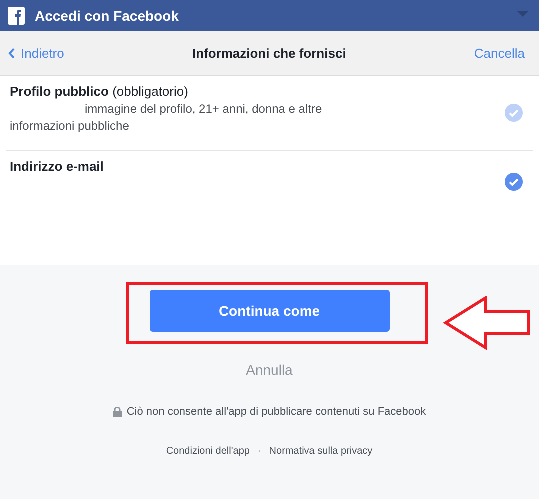 The height and width of the screenshot is (499, 539). What do you see at coordinates (100, 91) in the screenshot?
I see `permission-title: Profilo pubblico (obbligatorio)` at bounding box center [100, 91].